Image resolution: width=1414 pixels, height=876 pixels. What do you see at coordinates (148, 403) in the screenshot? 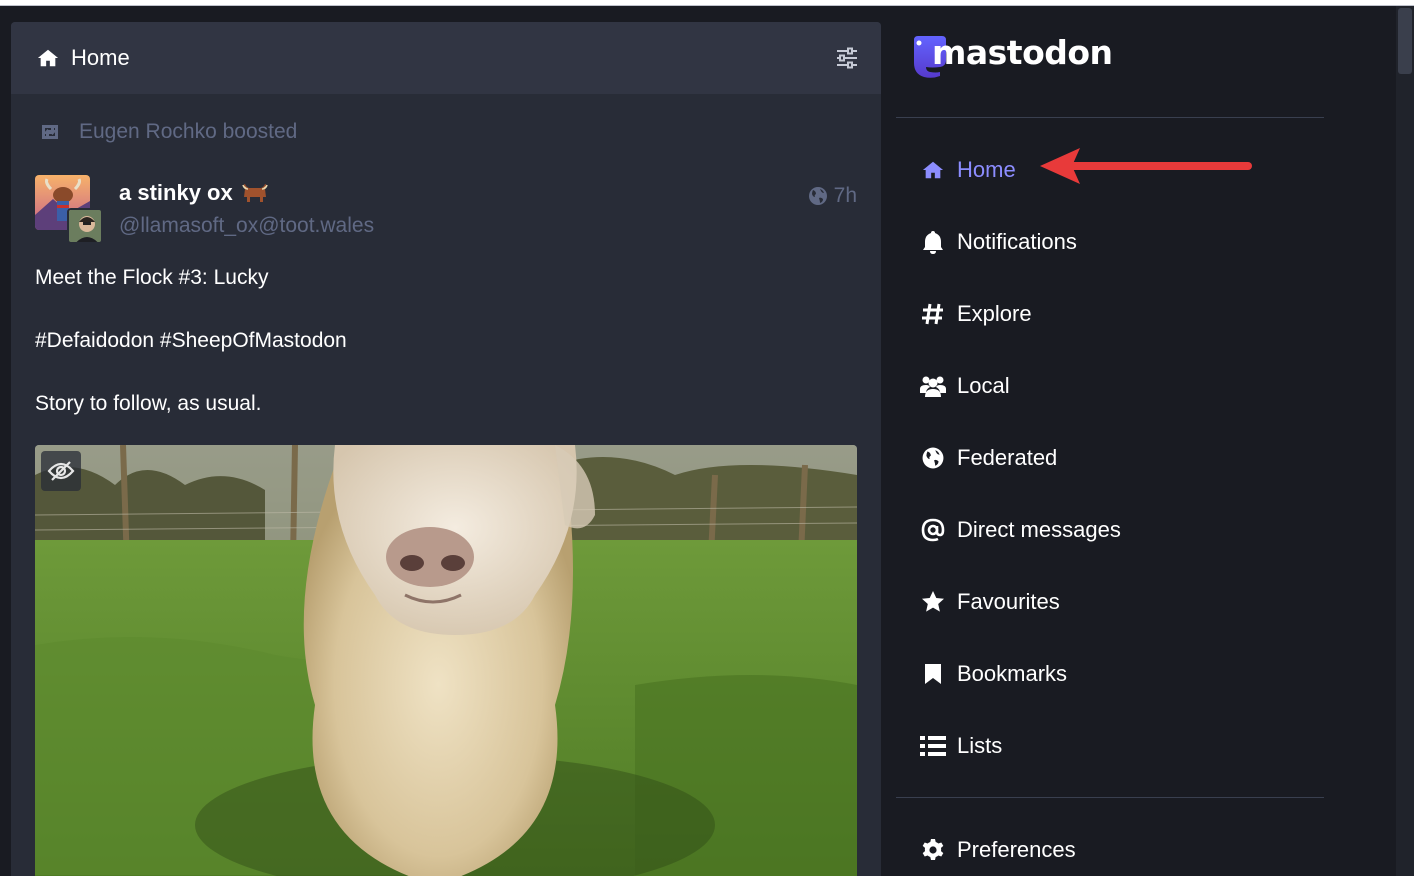
I see `status-paragraph: Story to follow, as usual.` at bounding box center [148, 403].